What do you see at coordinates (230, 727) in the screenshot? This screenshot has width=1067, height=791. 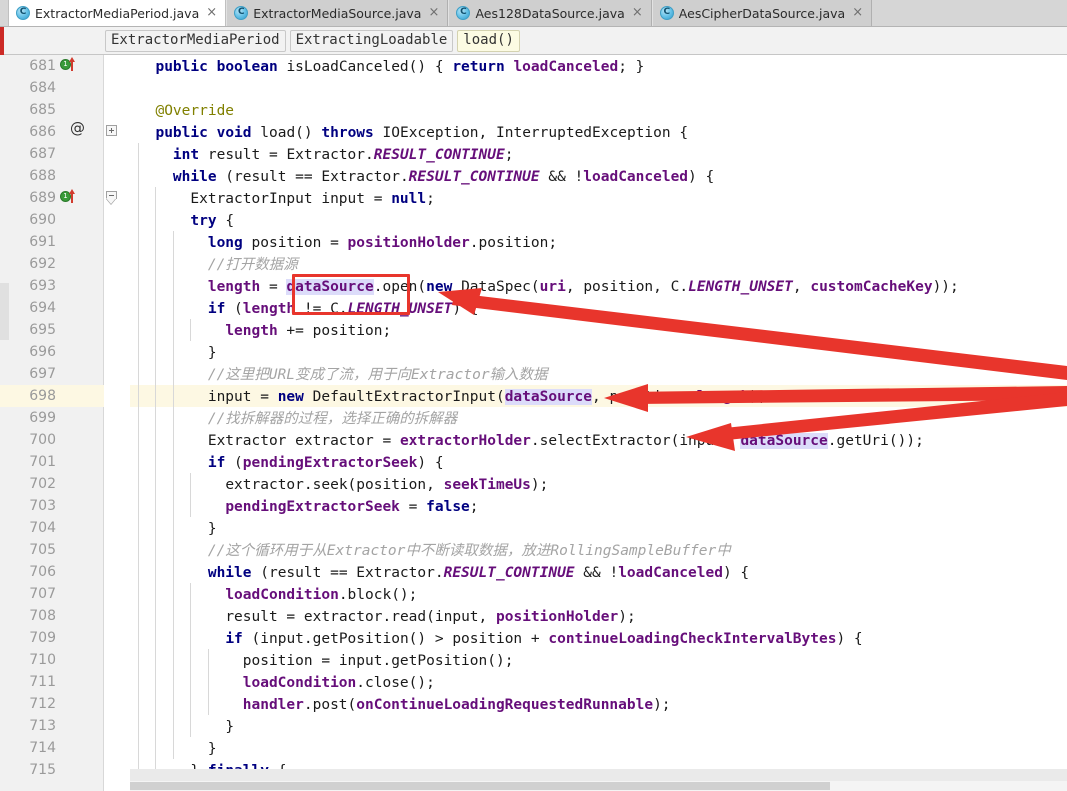 I see `code-line-text: }` at bounding box center [230, 727].